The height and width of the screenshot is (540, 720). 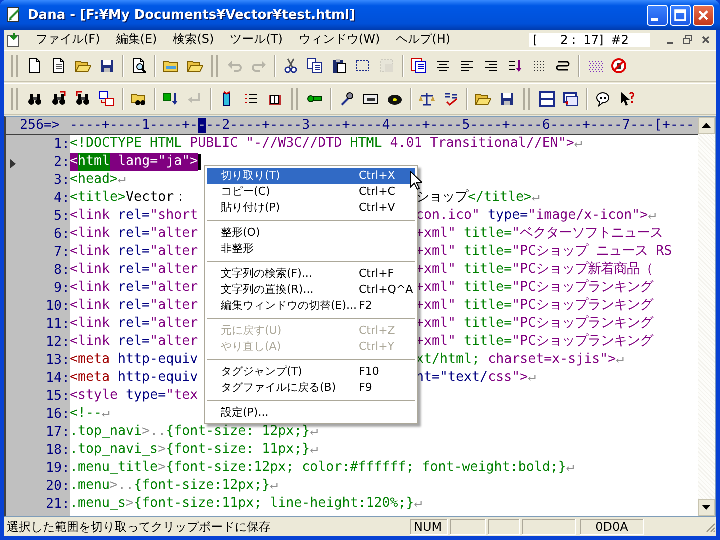 What do you see at coordinates (157, 198) in the screenshot?
I see `code-text: Vector：` at bounding box center [157, 198].